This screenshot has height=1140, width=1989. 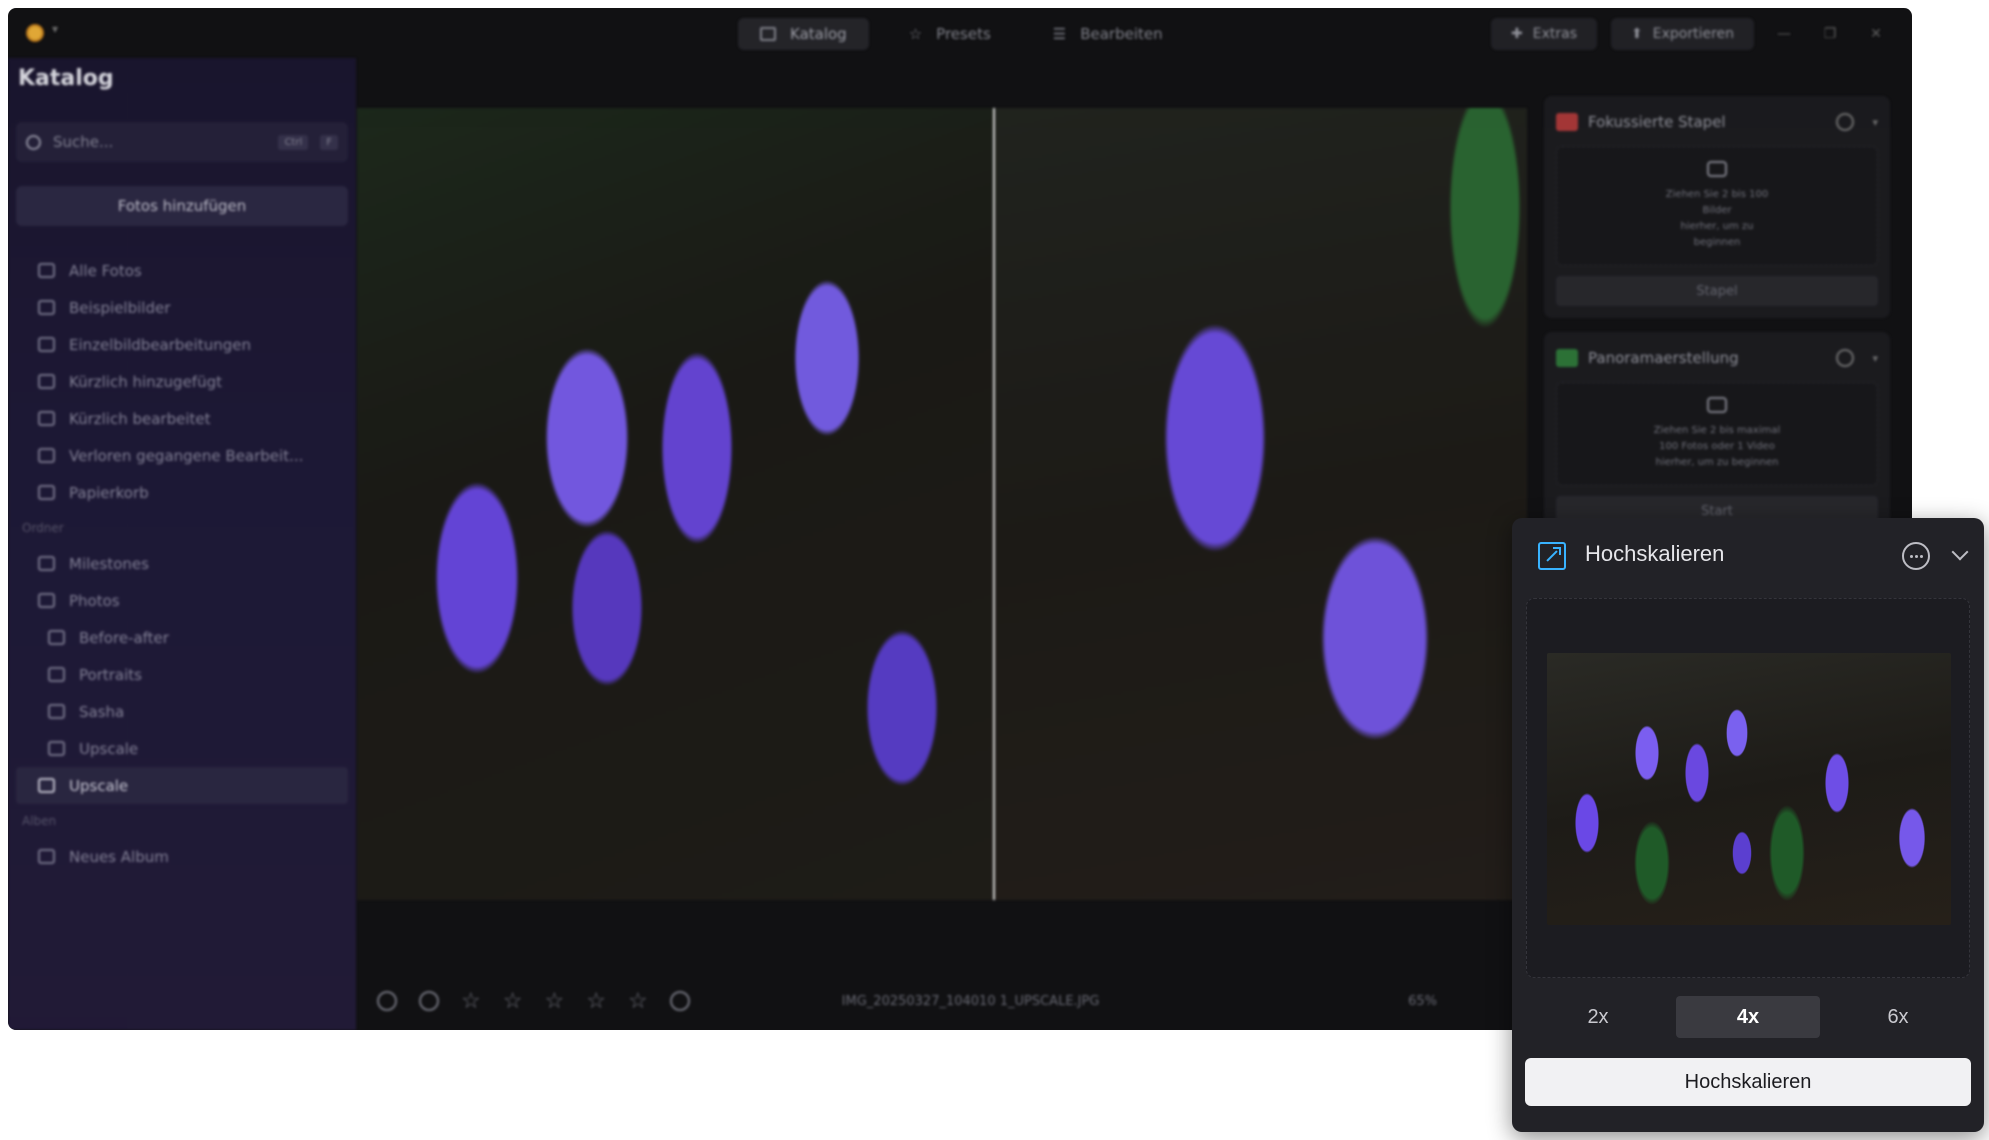 I want to click on grid-icon, so click(x=46, y=344).